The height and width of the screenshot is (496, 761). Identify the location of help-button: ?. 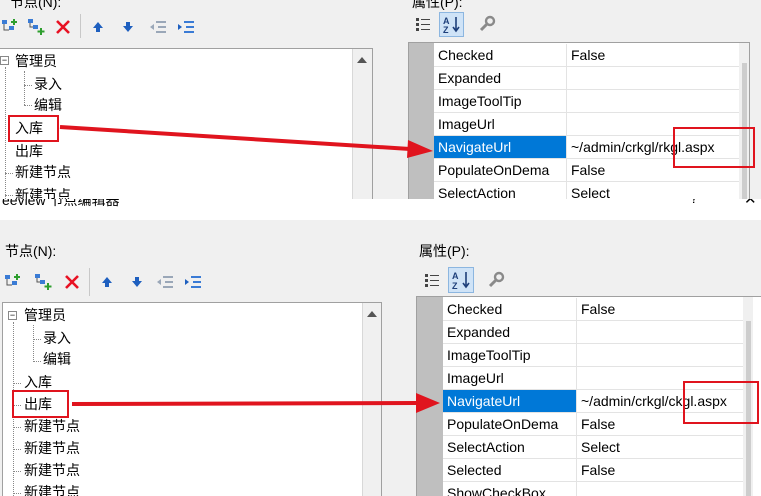
(694, 202).